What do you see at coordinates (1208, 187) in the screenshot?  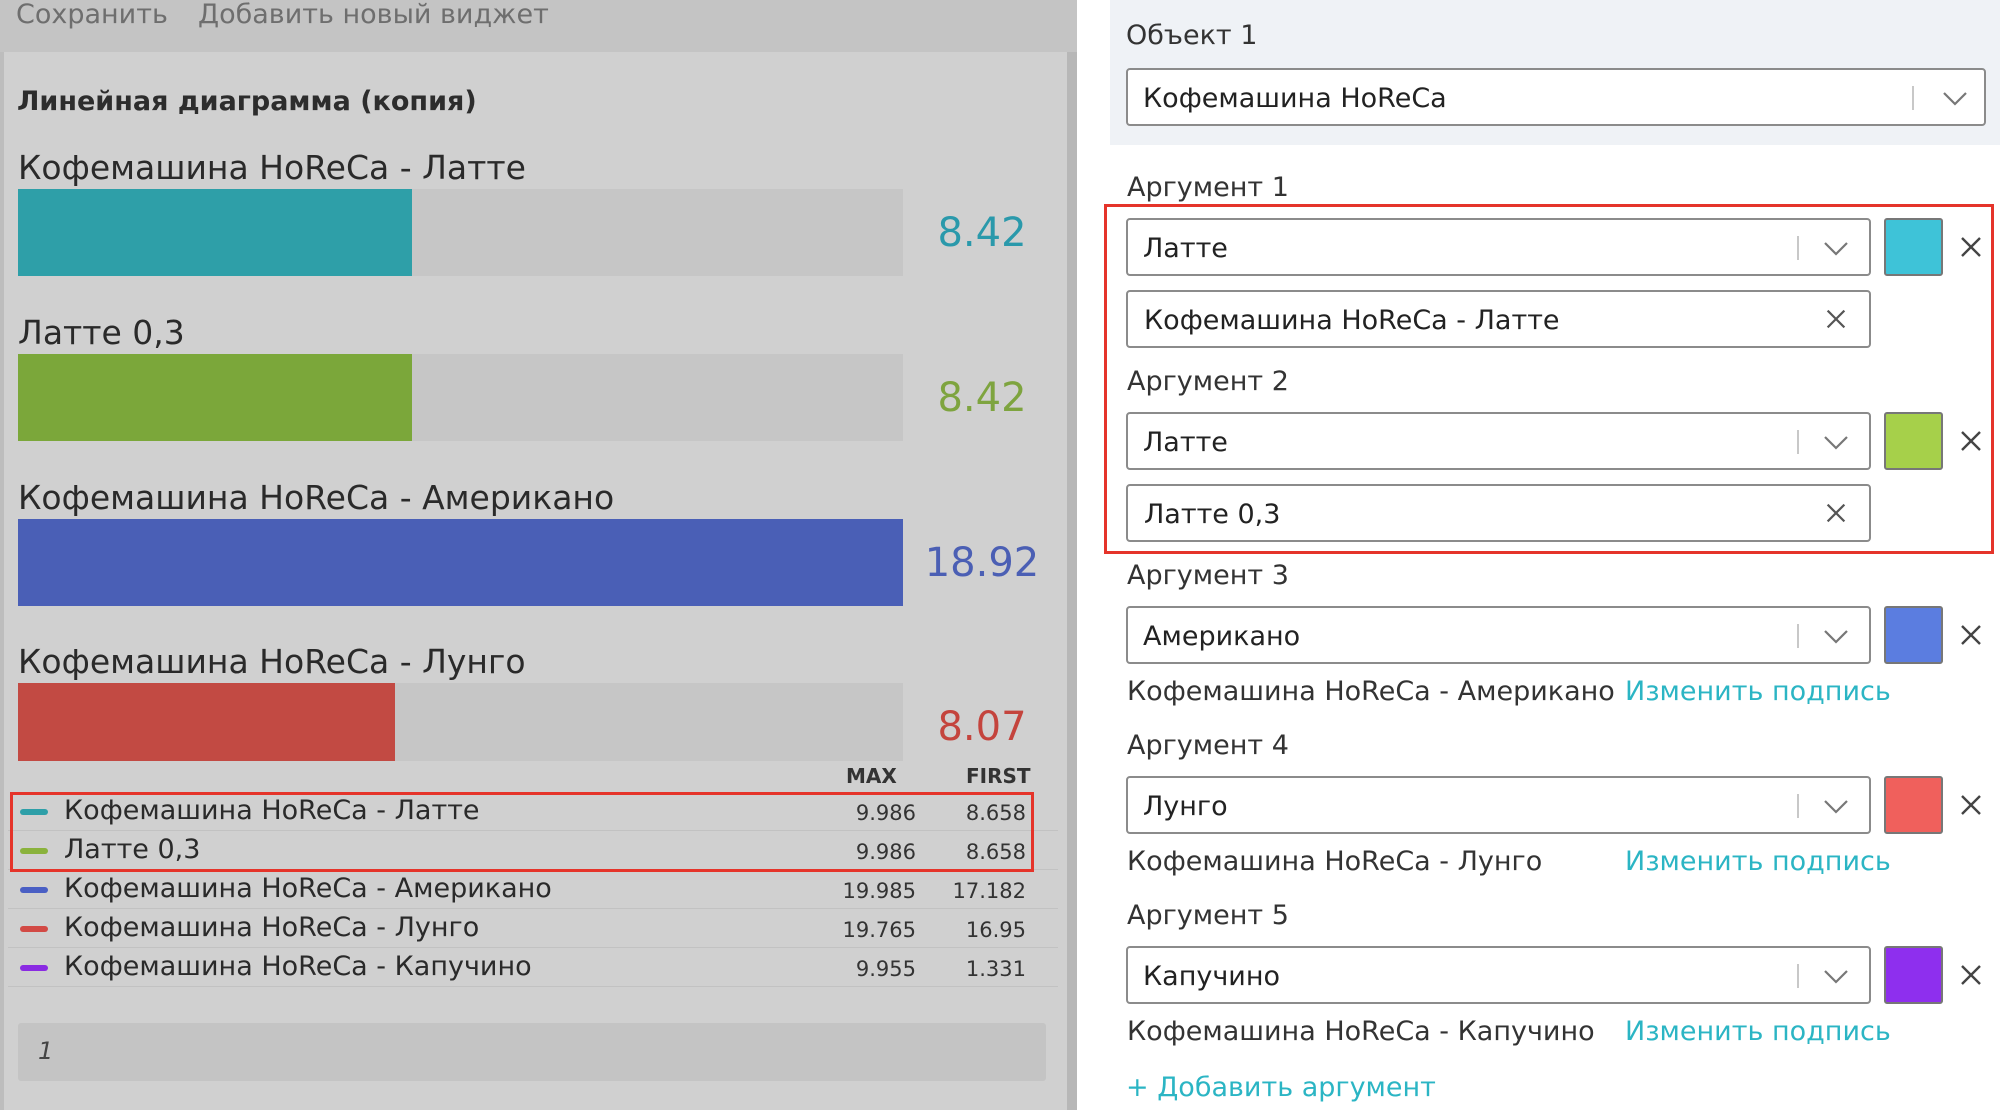 I see `argument-label: Аргумент 1` at bounding box center [1208, 187].